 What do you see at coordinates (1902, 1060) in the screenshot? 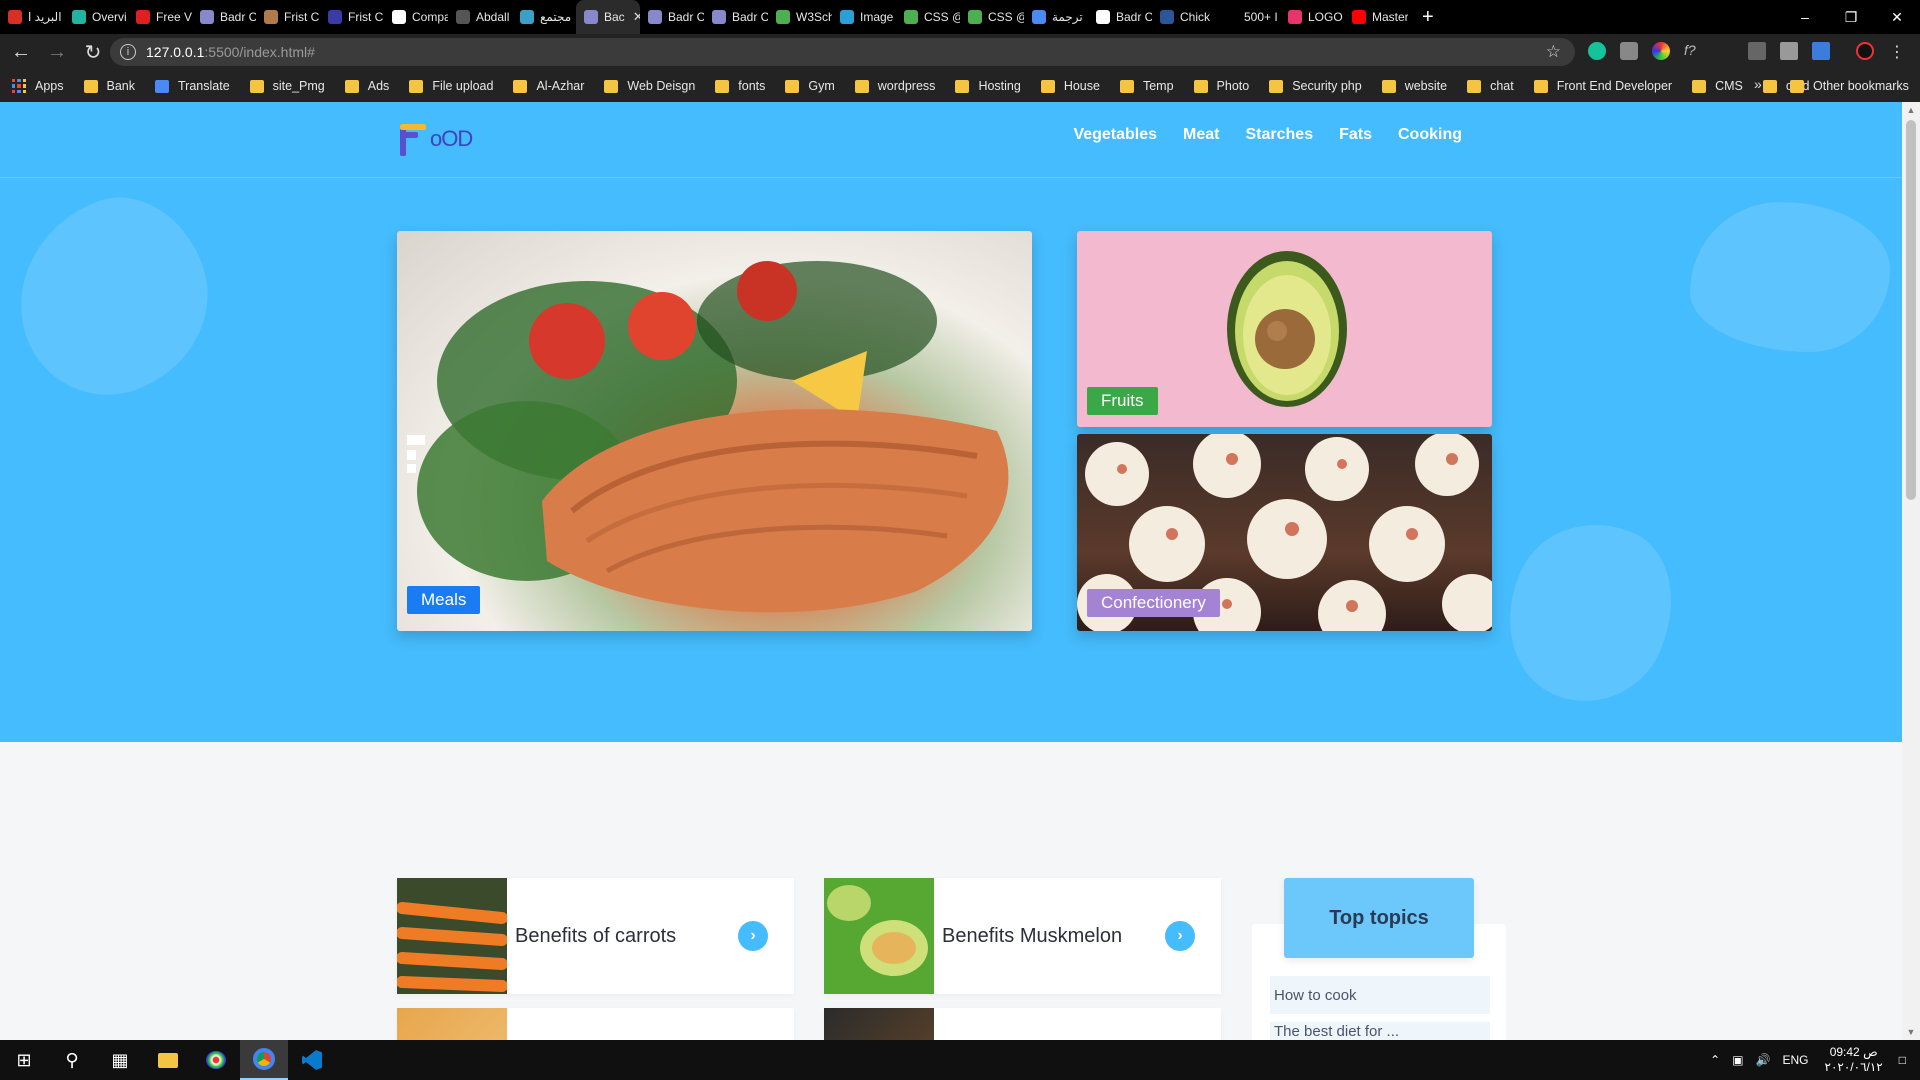
I see `notifications-icon: □` at bounding box center [1902, 1060].